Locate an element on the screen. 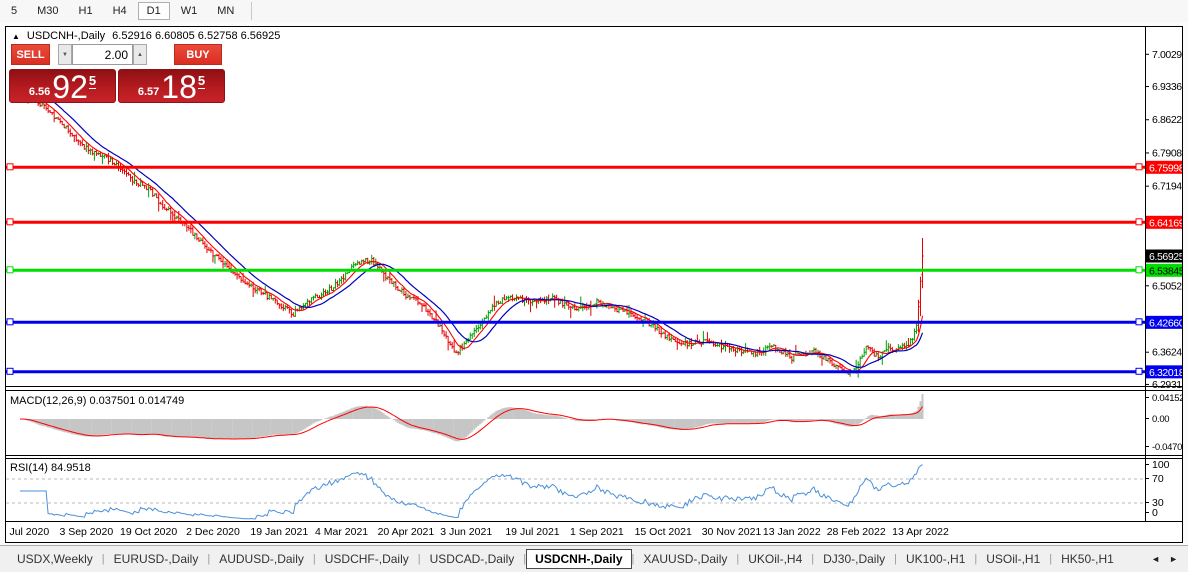  date-label: 13 Jan 2022 is located at coordinates (792, 532).